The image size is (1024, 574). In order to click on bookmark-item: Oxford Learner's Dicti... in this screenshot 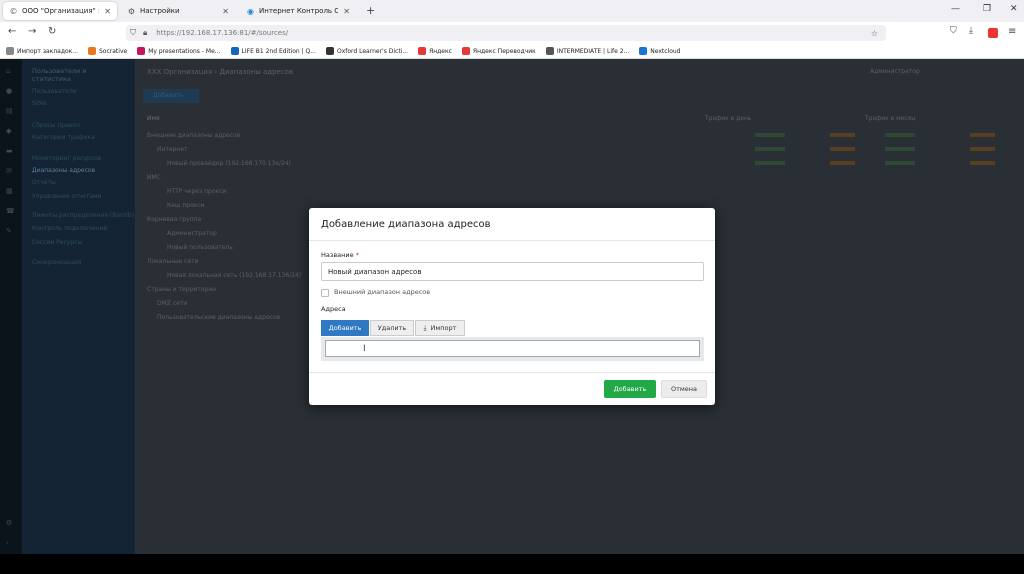, I will do `click(366, 51)`.